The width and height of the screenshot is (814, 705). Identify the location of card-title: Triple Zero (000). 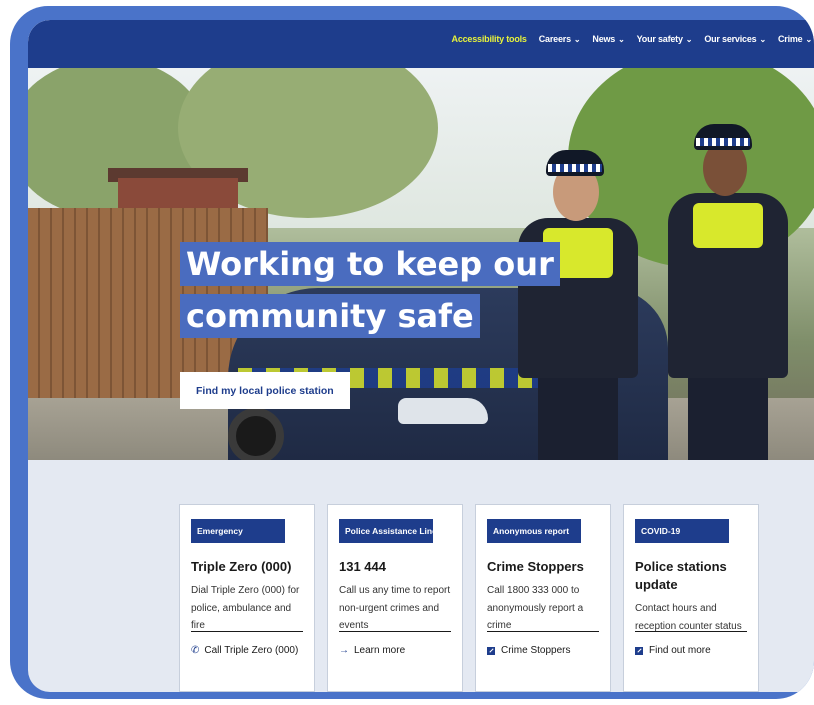
(241, 566).